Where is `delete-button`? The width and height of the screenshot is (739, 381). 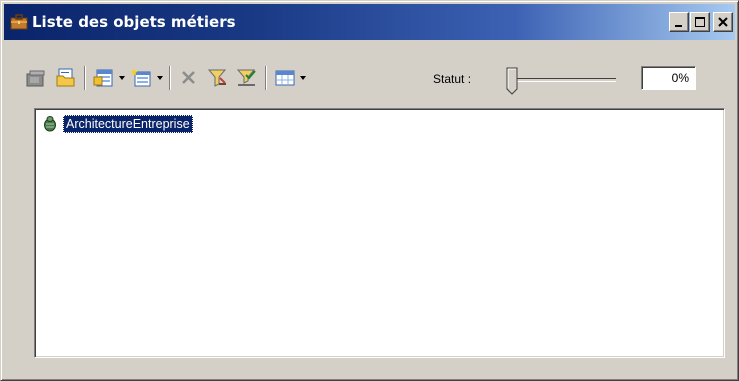 delete-button is located at coordinates (189, 78).